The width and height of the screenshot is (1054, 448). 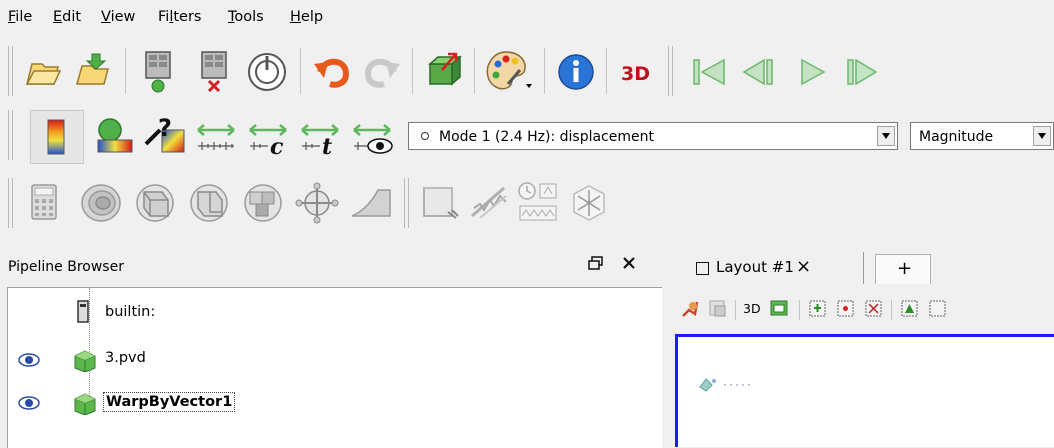 I want to click on pipeline-item-builtin: builtin:, so click(x=328, y=313).